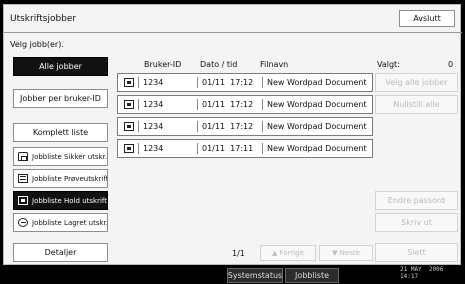 The height and width of the screenshot is (284, 465). Describe the element at coordinates (37, 44) in the screenshot. I see `instruction-text: Velg jobb(er).` at that location.